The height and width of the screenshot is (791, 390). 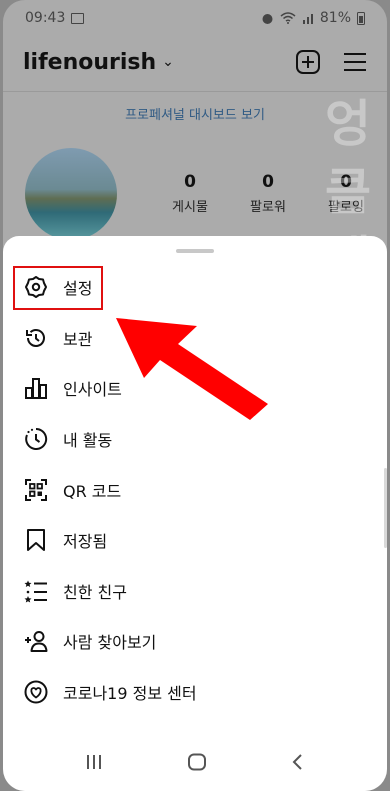 I want to click on hamburger-menu-icon, so click(x=355, y=62).